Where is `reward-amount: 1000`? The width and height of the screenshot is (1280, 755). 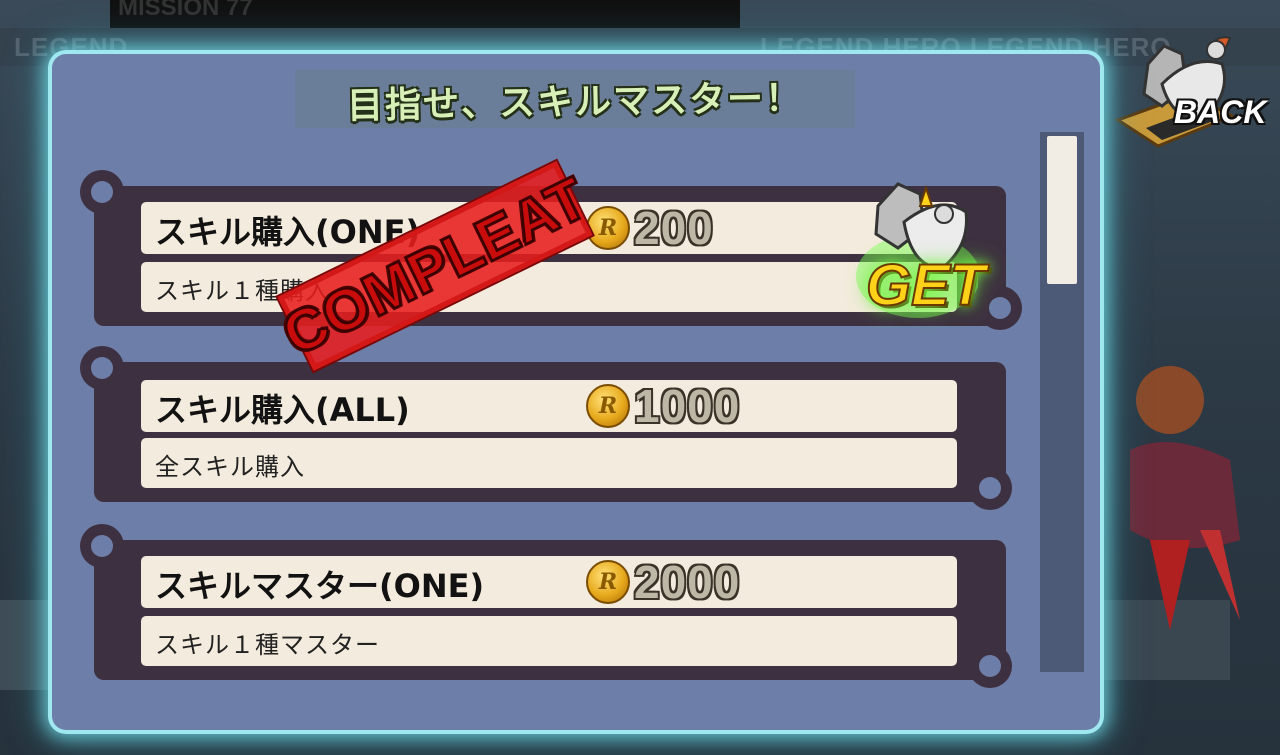
reward-amount: 1000 is located at coordinates (687, 406).